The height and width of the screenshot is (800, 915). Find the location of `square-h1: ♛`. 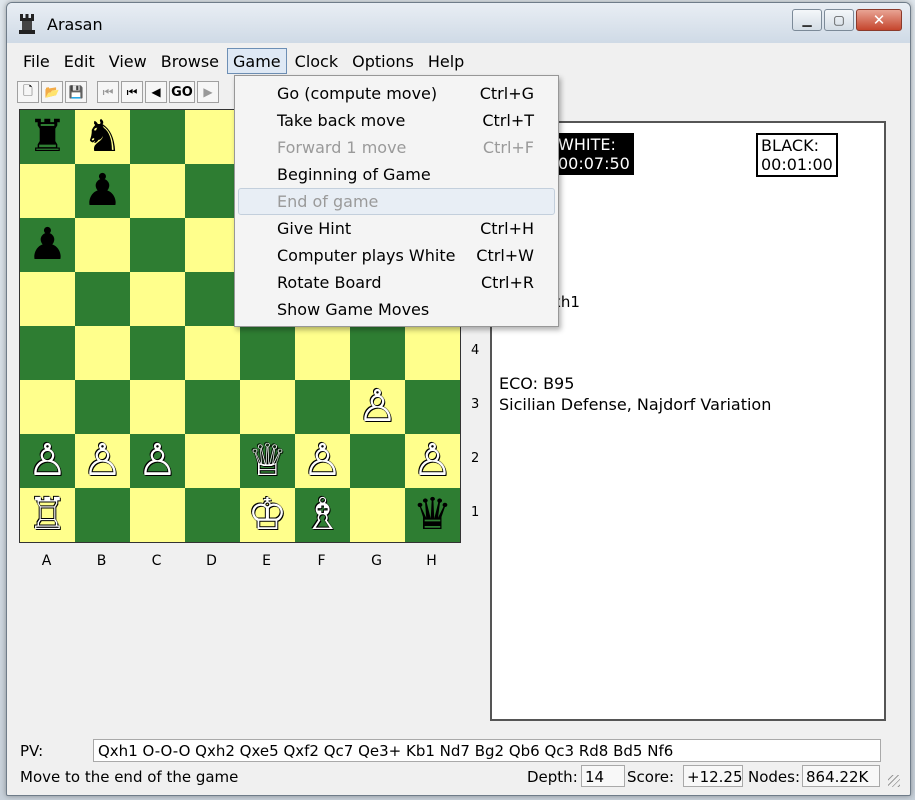

square-h1: ♛ is located at coordinates (432, 515).